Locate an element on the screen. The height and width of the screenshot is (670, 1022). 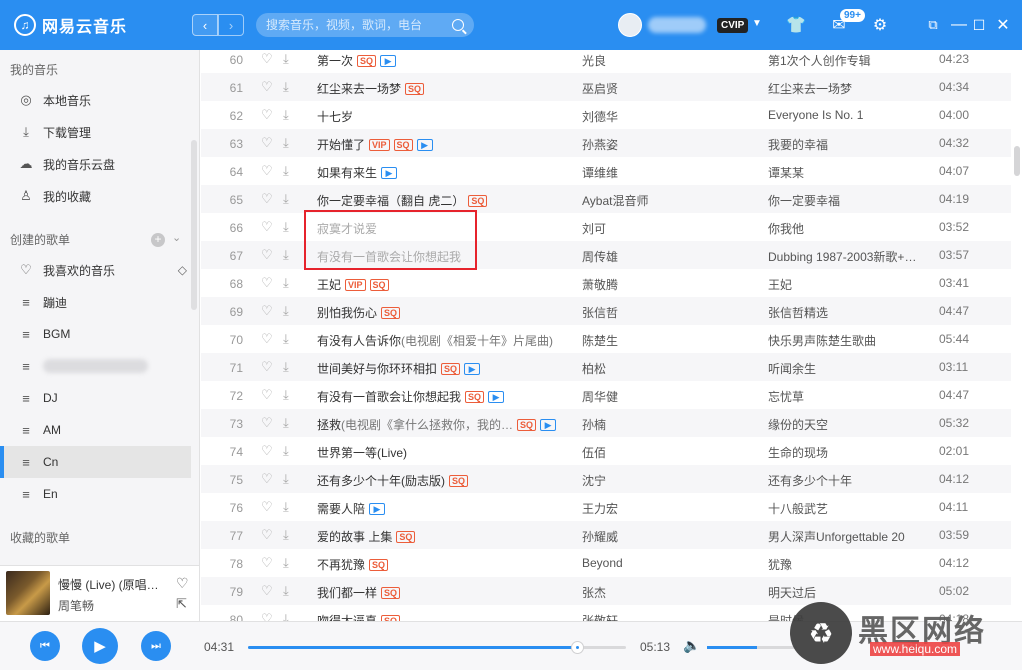
song-artist: 光良 is located at coordinates (662, 60).